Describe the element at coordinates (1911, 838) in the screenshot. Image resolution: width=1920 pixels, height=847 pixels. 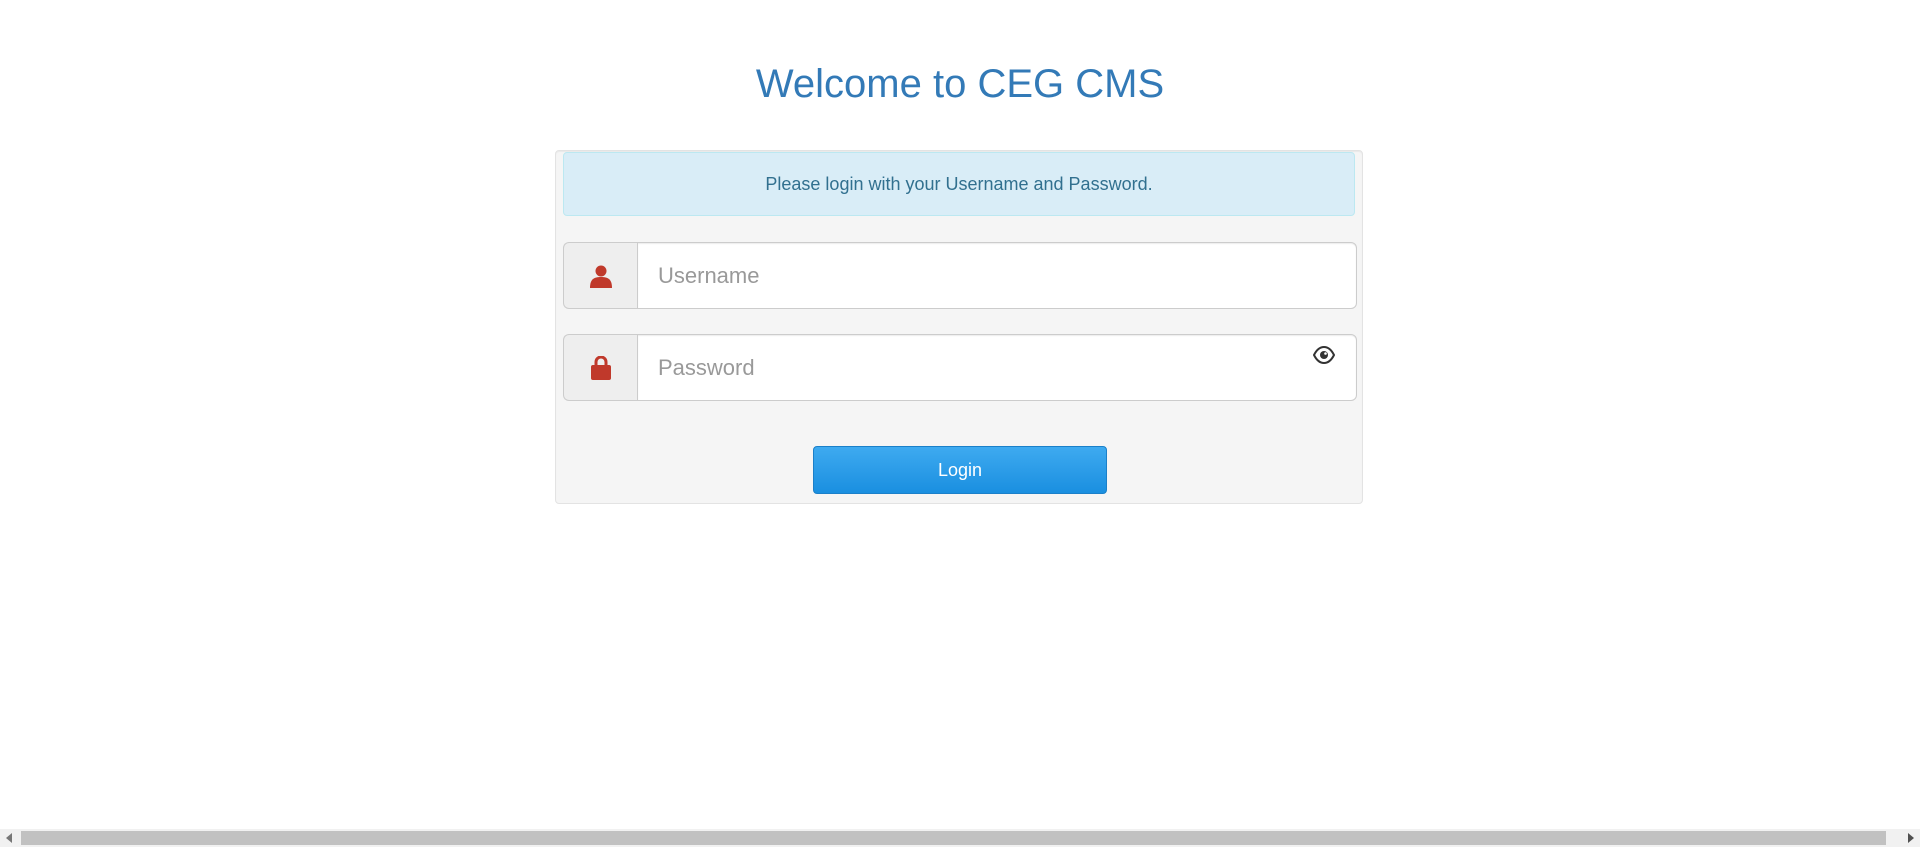
I see `scroll-right-icon` at that location.